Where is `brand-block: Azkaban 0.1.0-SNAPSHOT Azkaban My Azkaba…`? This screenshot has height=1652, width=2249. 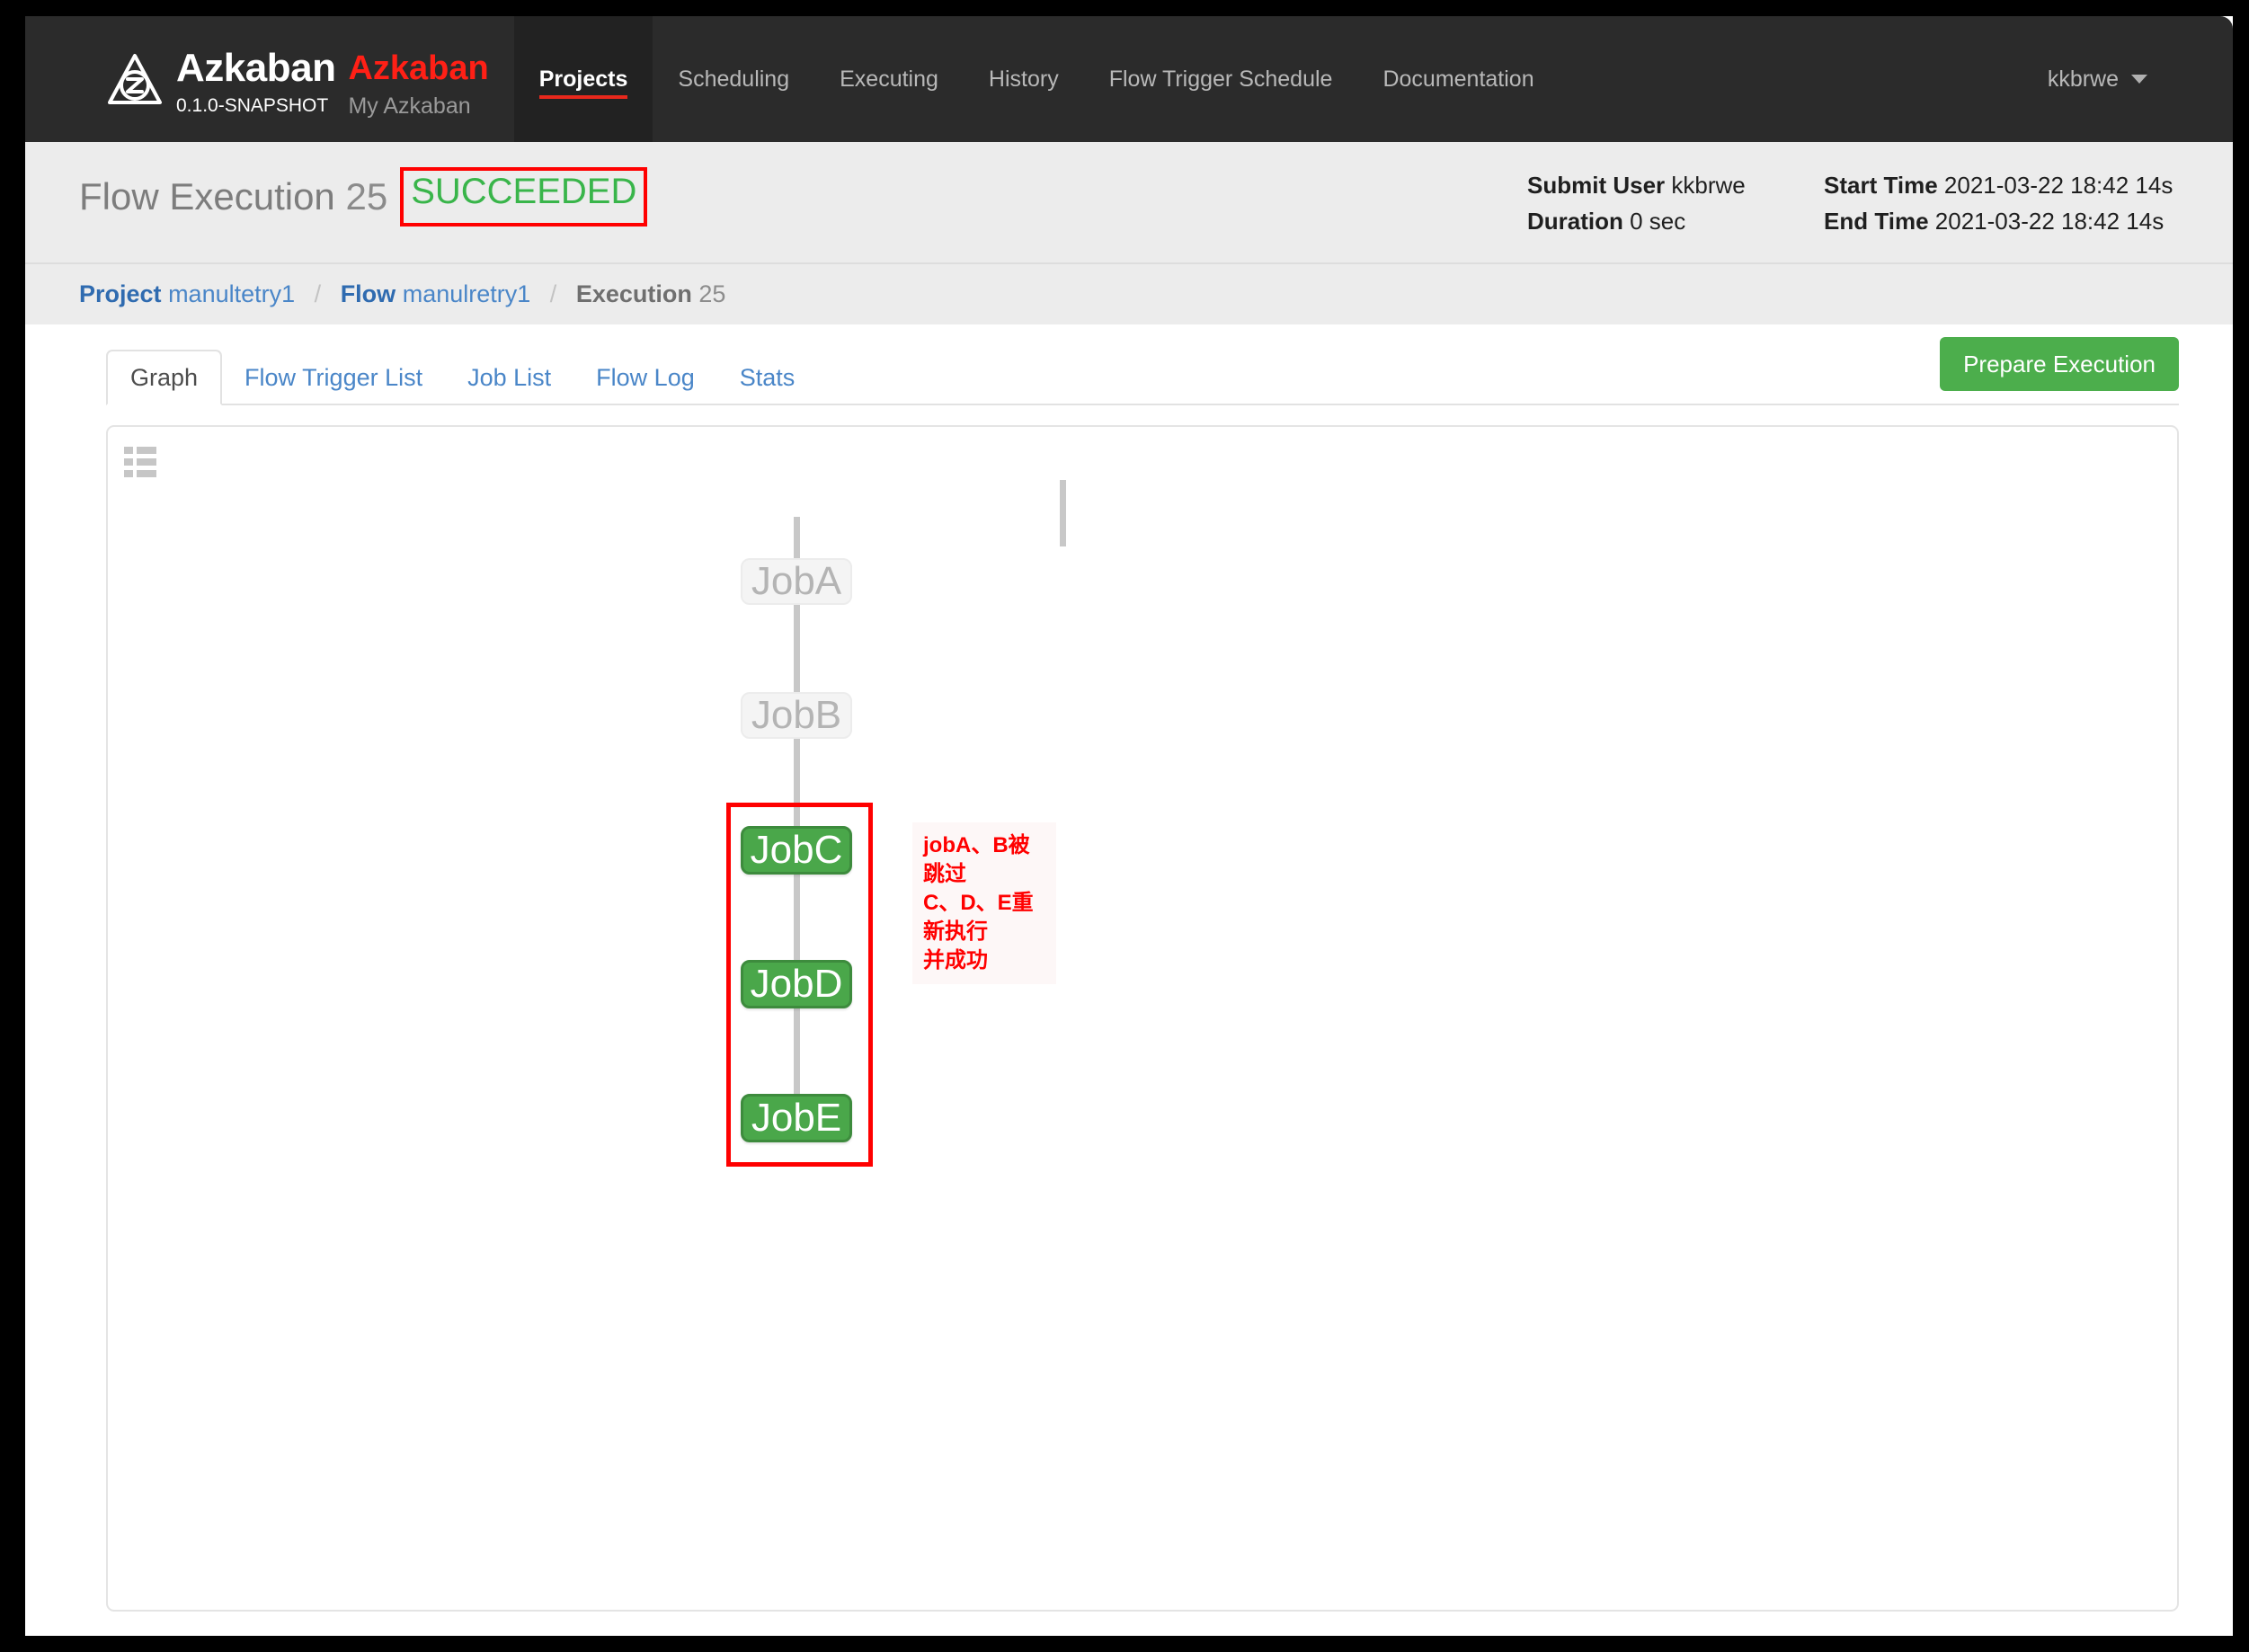
brand-block: Azkaban 0.1.0-SNAPSHOT Azkaban My Azkaba… is located at coordinates (257, 79).